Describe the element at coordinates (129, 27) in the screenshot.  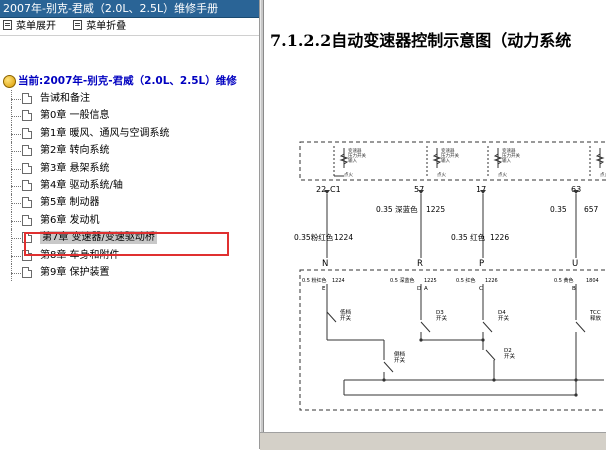
I see `tree-toolbar: 菜单展开 菜单折叠` at that location.